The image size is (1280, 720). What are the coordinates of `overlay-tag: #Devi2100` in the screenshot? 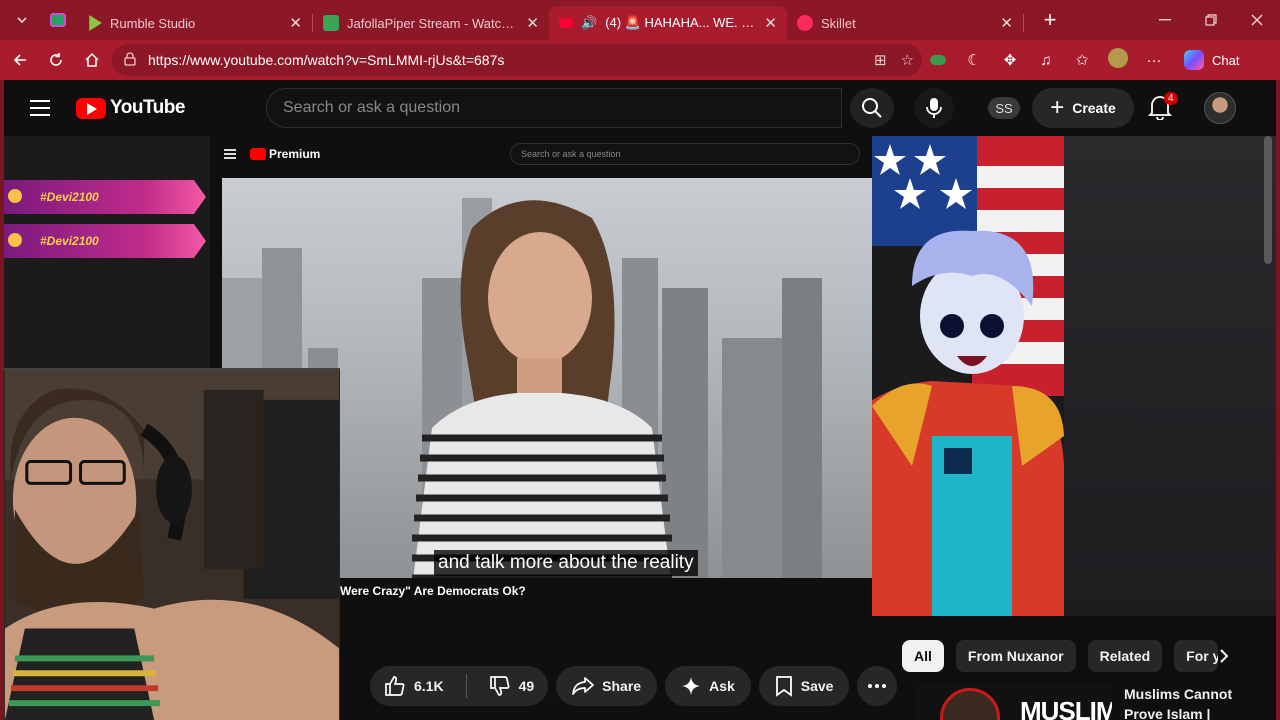 It's located at (105, 197).